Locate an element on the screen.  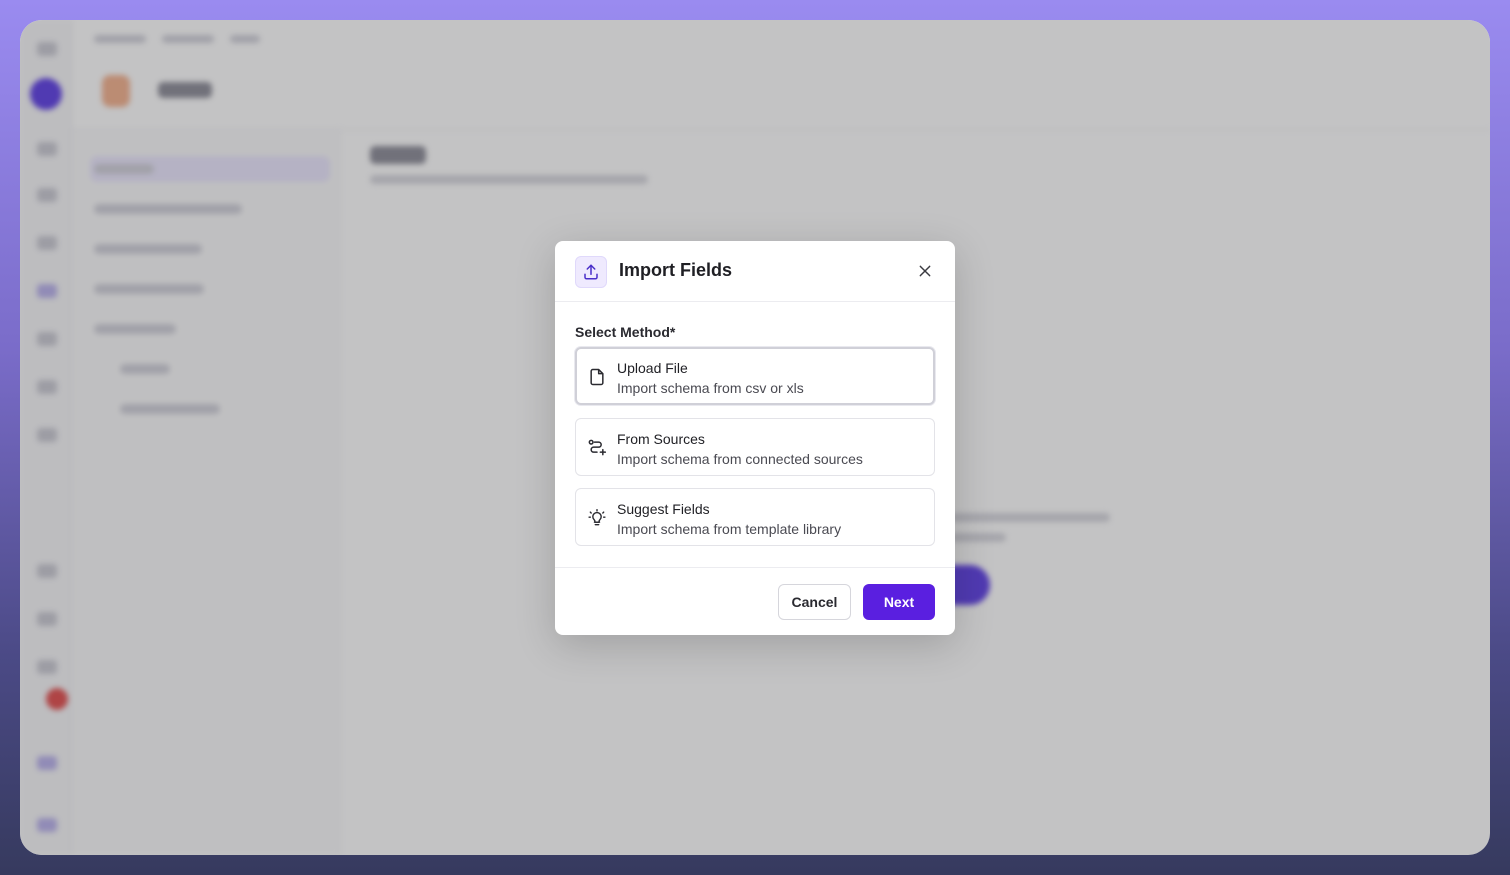
lightbulb-icon is located at coordinates (597, 518).